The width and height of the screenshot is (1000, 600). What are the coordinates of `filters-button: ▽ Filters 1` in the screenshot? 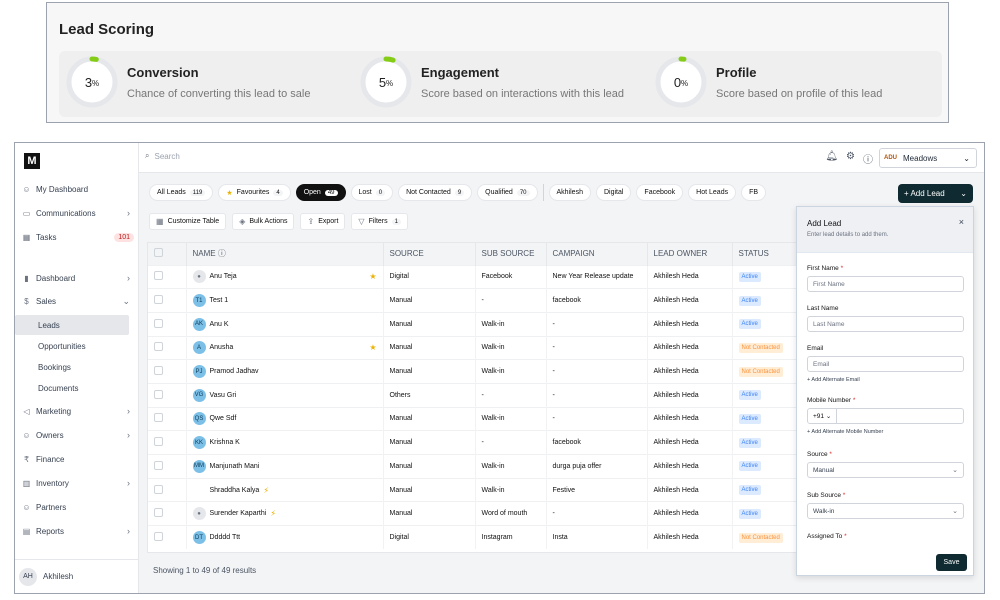 It's located at (379, 221).